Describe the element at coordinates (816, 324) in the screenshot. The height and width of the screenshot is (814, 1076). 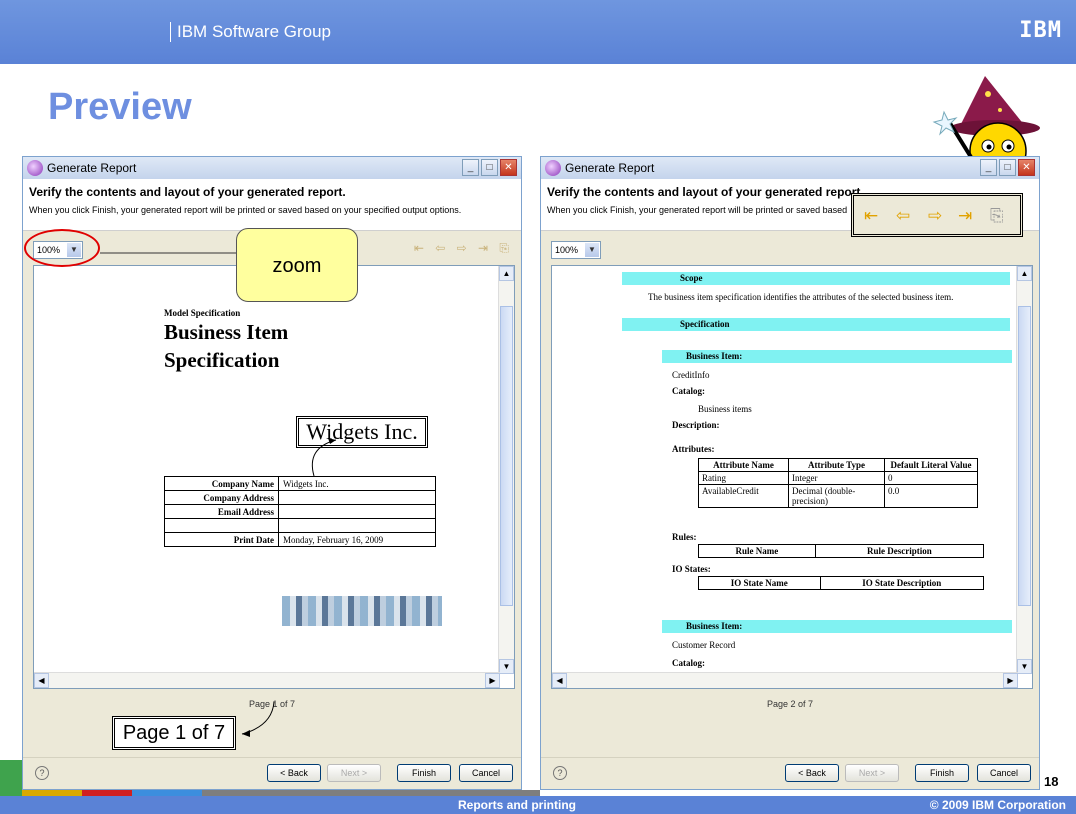
I see `specification-heading: Specification` at that location.